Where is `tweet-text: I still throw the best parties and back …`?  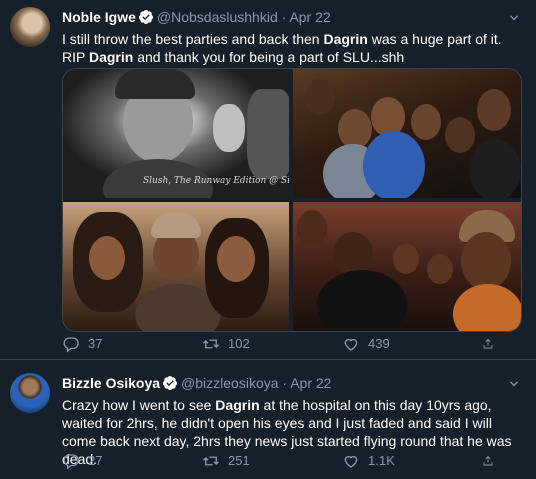
tweet-text: I still throw the best parties and back … is located at coordinates (293, 48).